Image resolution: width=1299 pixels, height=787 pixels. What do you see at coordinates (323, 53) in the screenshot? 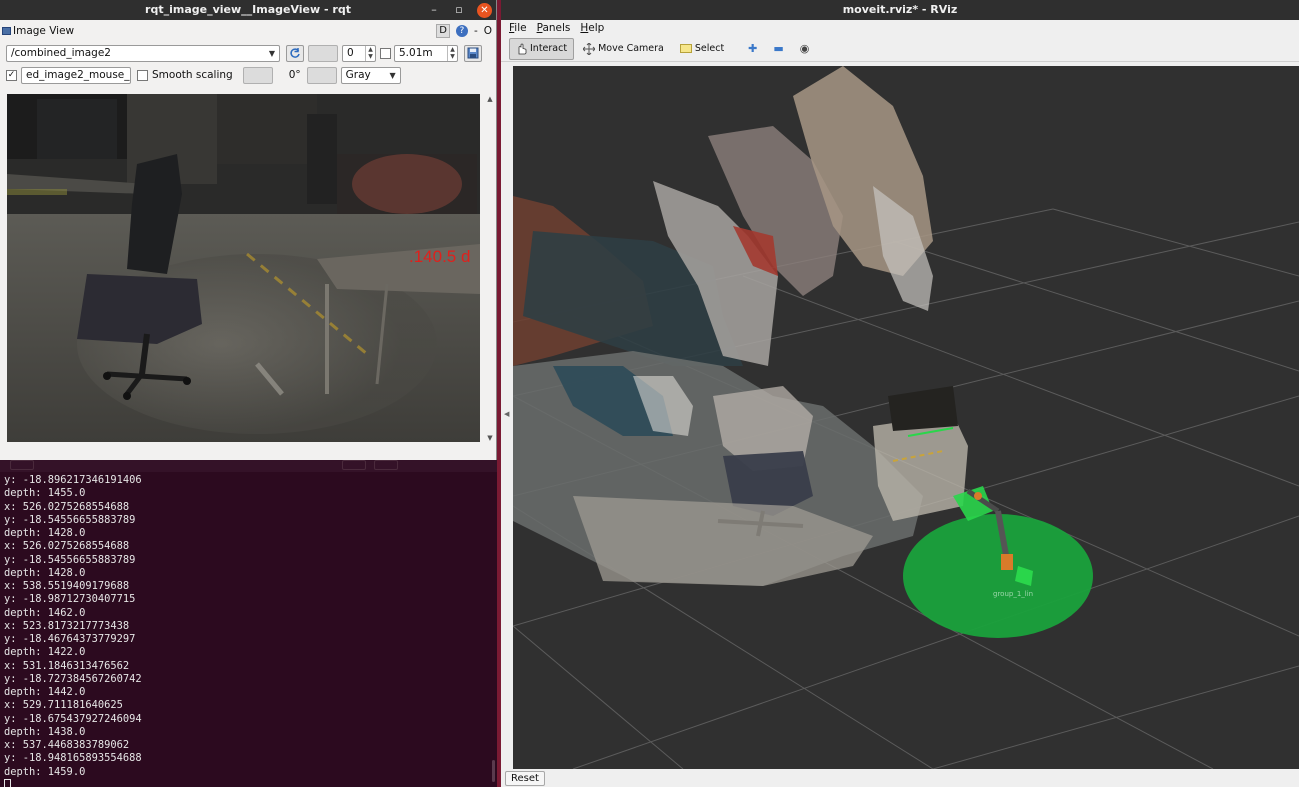
I see `zoom-button` at bounding box center [323, 53].